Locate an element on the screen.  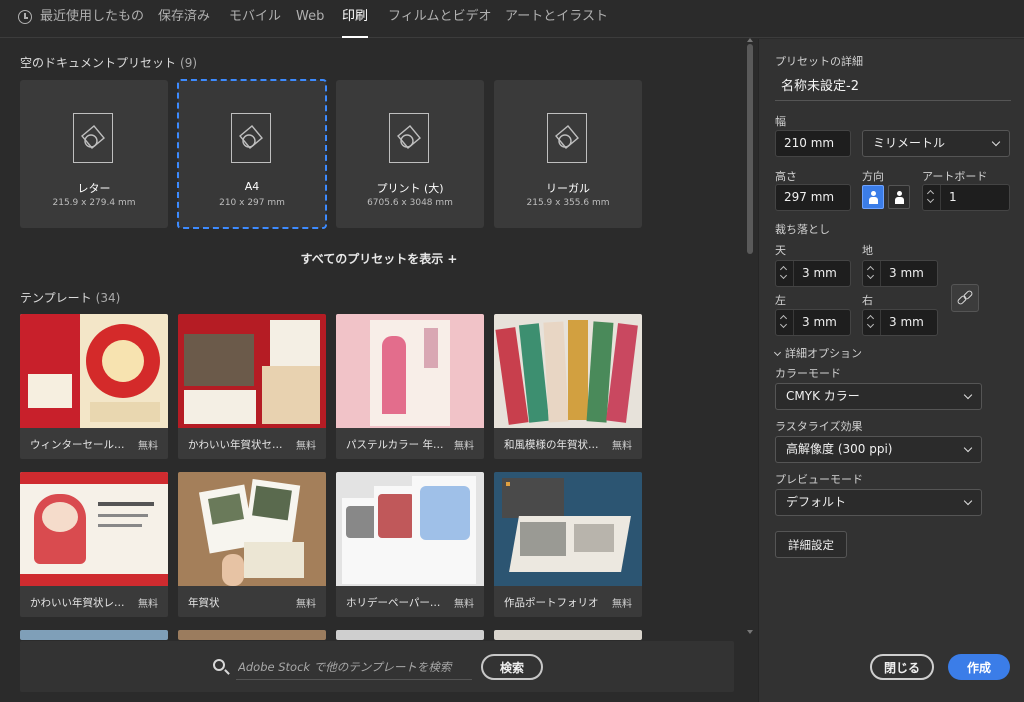
bleed-right-input: 3 mm is located at coordinates (900, 322).